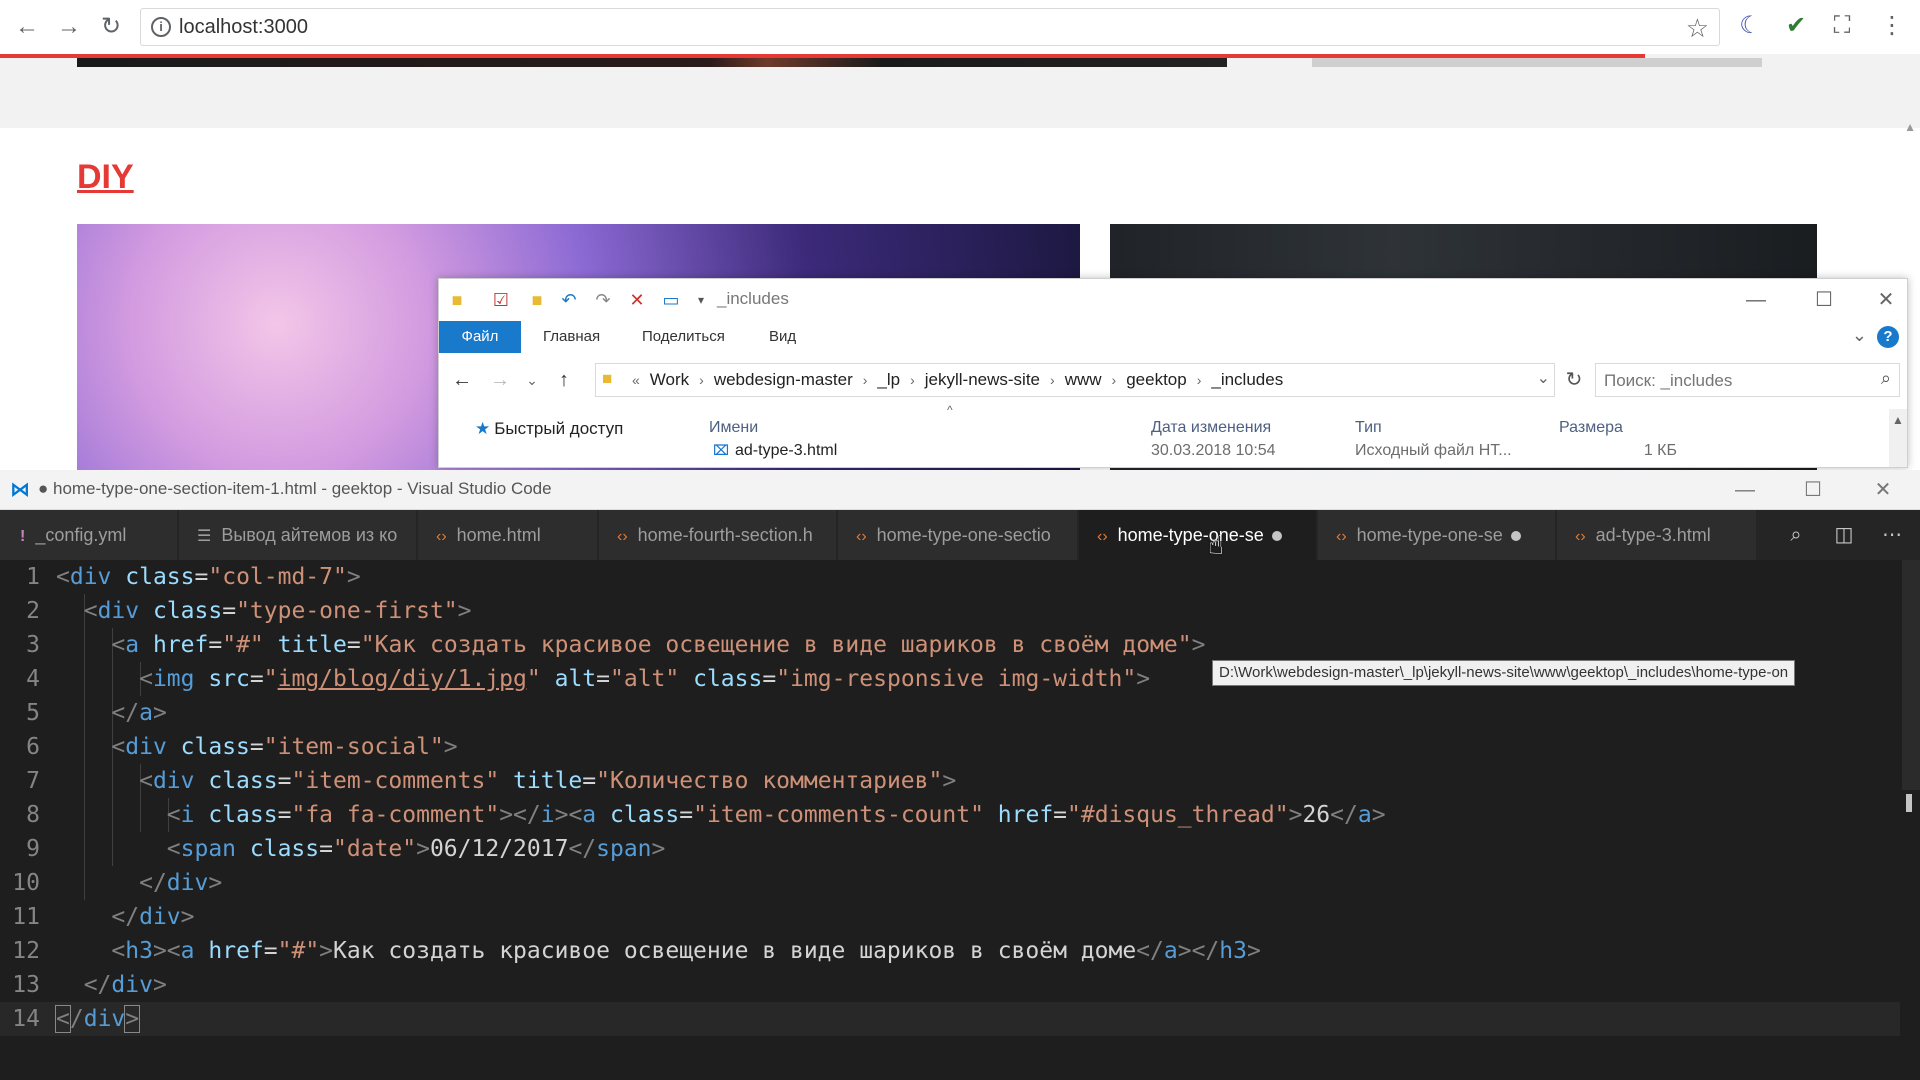 This screenshot has height=1080, width=1920. Describe the element at coordinates (718, 535) in the screenshot. I see `tab-home-fourth-section: ‹› home-fourth-section.h` at that location.